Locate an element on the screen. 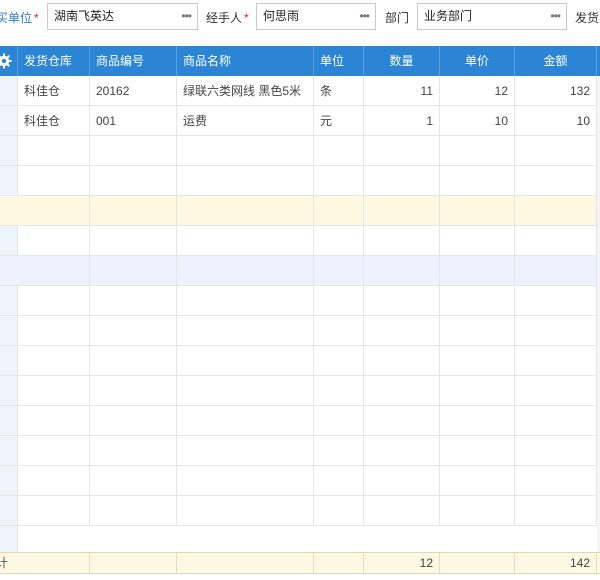 This screenshot has height=580, width=600. cell-unit: 元 is located at coordinates (339, 121).